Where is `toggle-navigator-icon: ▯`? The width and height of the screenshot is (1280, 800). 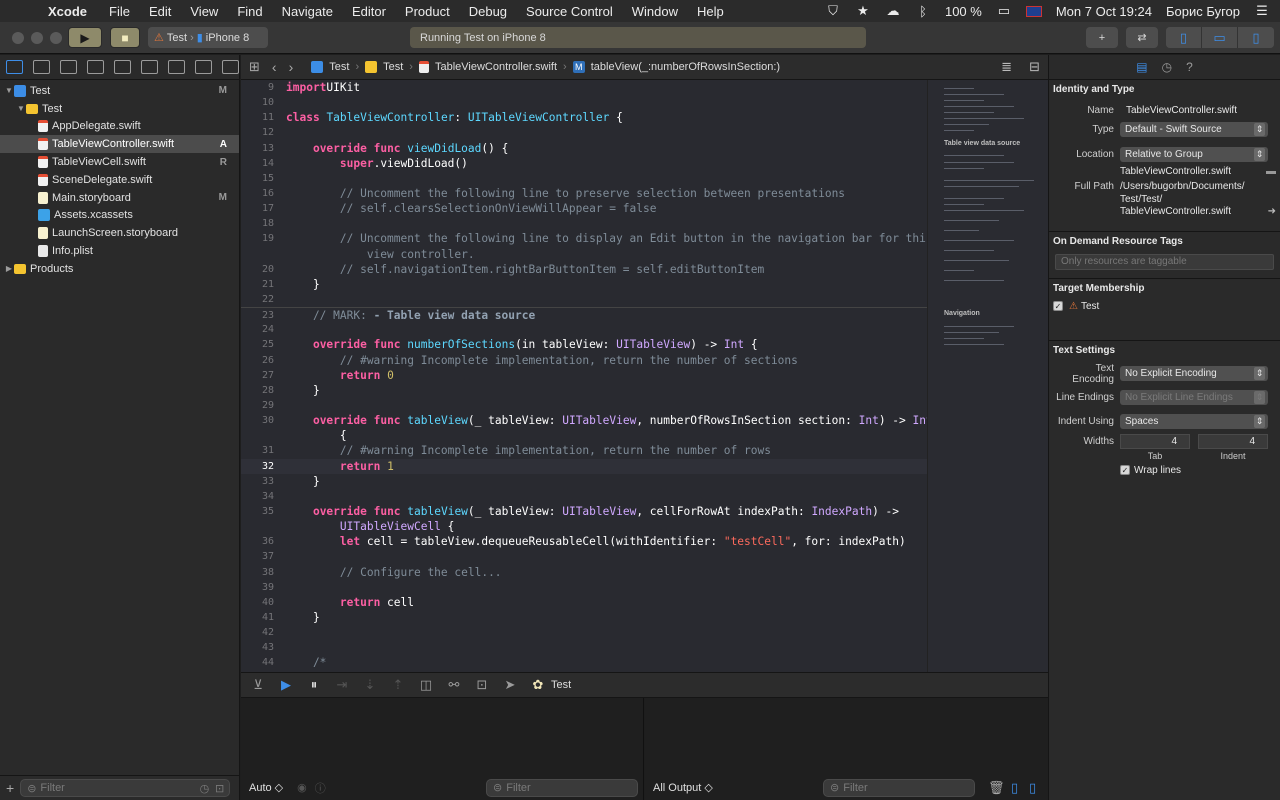
toggle-navigator-icon: ▯ is located at coordinates (1184, 37).